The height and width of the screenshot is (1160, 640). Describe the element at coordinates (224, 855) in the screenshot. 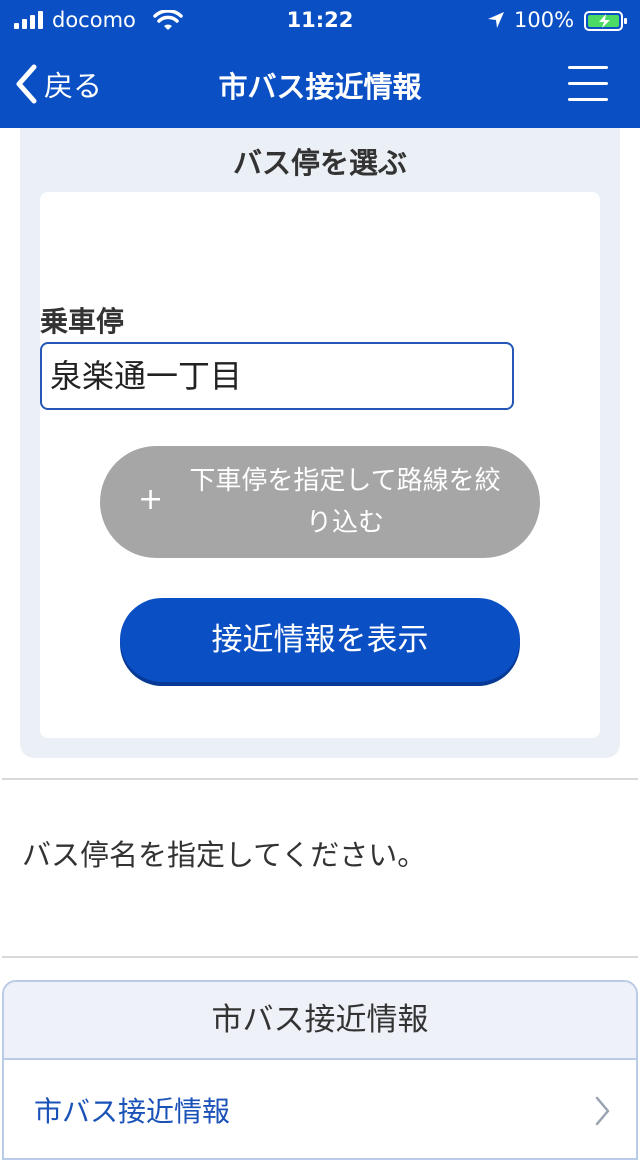

I see `instruction-message: バス停名を指定してください。` at that location.